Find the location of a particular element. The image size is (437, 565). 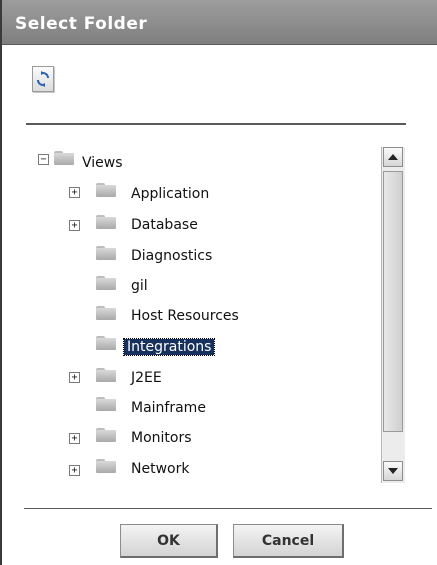

tree-scrollbar is located at coordinates (393, 315).